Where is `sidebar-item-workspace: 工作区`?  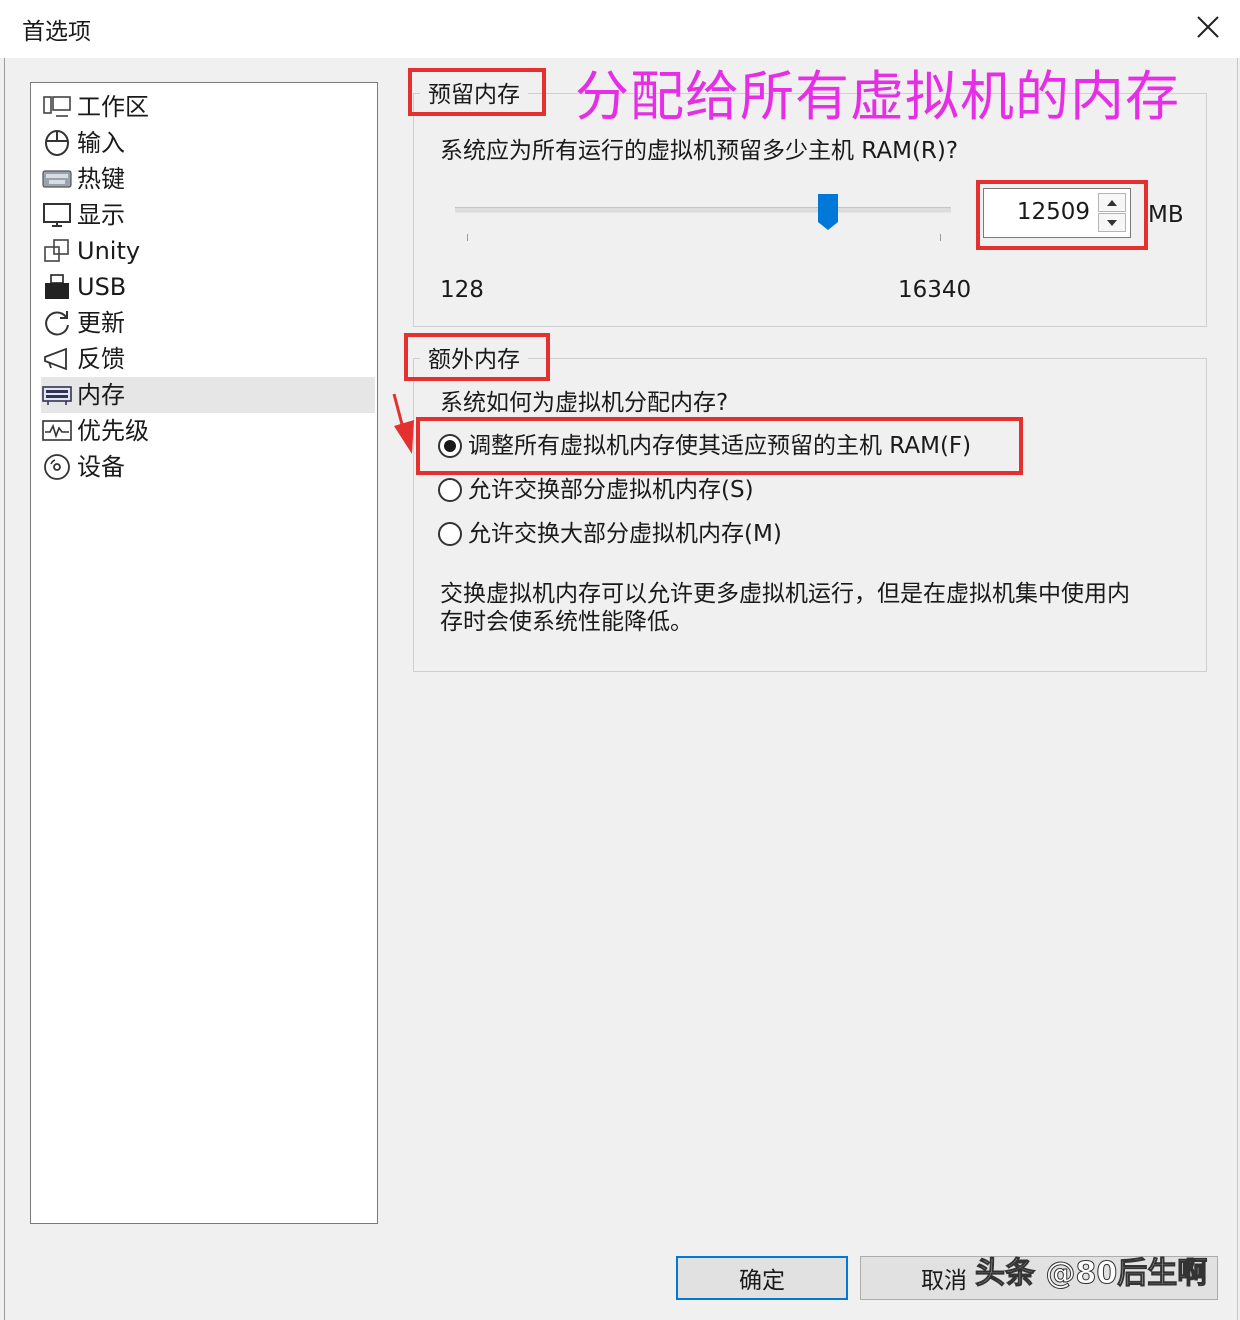 sidebar-item-workspace: 工作区 is located at coordinates (208, 107).